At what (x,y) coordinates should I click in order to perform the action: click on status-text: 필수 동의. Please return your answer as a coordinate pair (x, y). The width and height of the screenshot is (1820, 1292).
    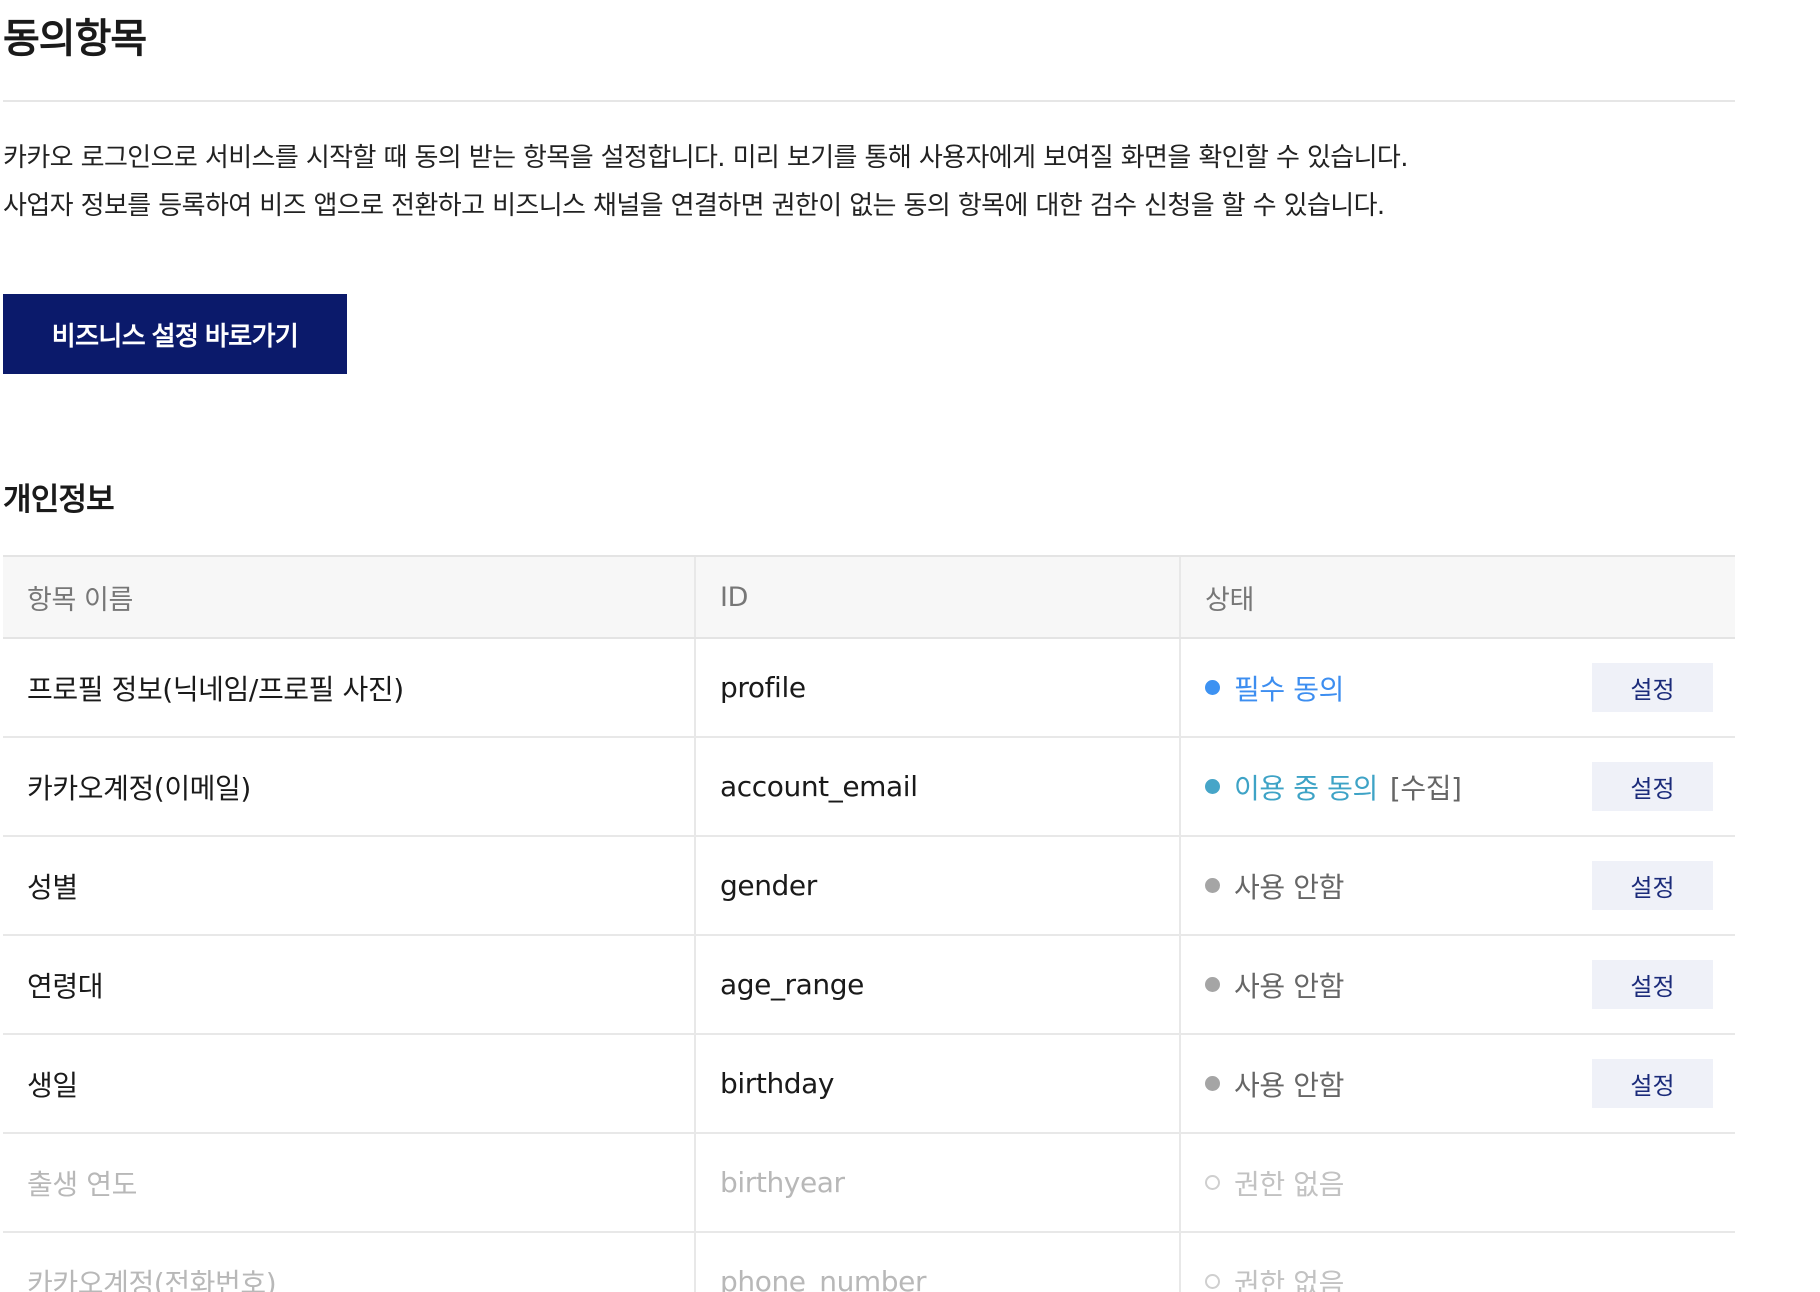
    Looking at the image, I should click on (1289, 689).